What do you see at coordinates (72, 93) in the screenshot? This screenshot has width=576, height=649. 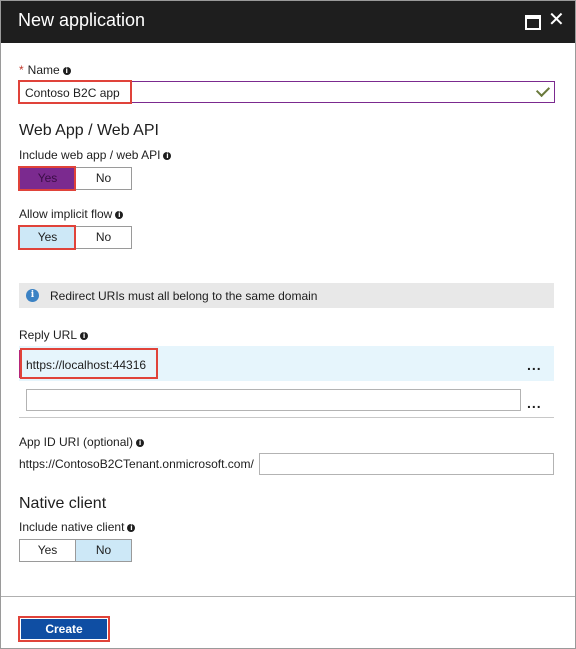 I see `name-value: Contoso B2C app` at bounding box center [72, 93].